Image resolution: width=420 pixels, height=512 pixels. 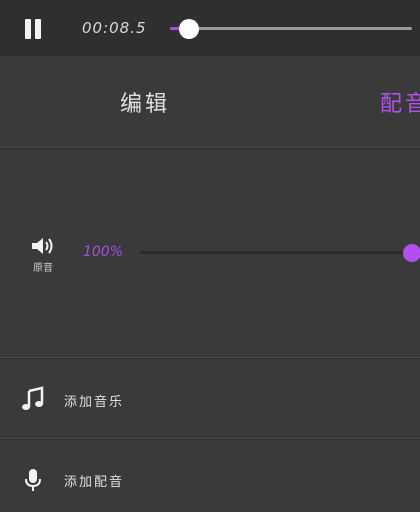 What do you see at coordinates (210, 476) in the screenshot?
I see `add-dubbing-row: 添加配音` at bounding box center [210, 476].